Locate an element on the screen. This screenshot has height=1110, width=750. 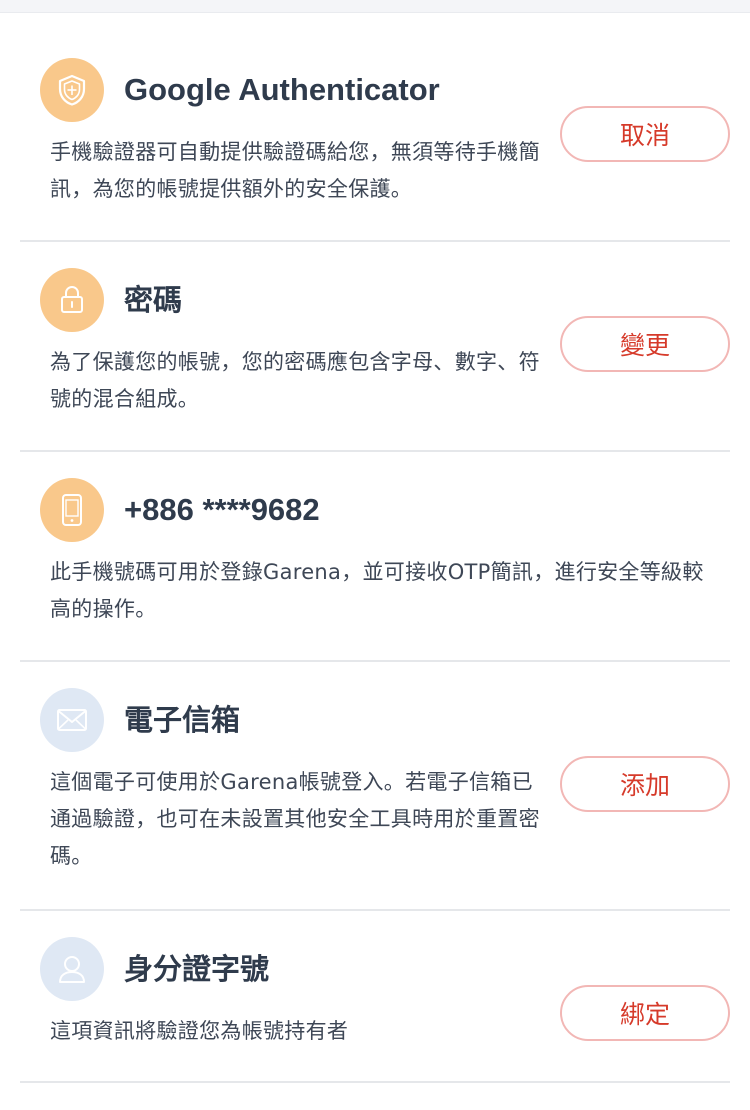
shield-icon is located at coordinates (72, 90).